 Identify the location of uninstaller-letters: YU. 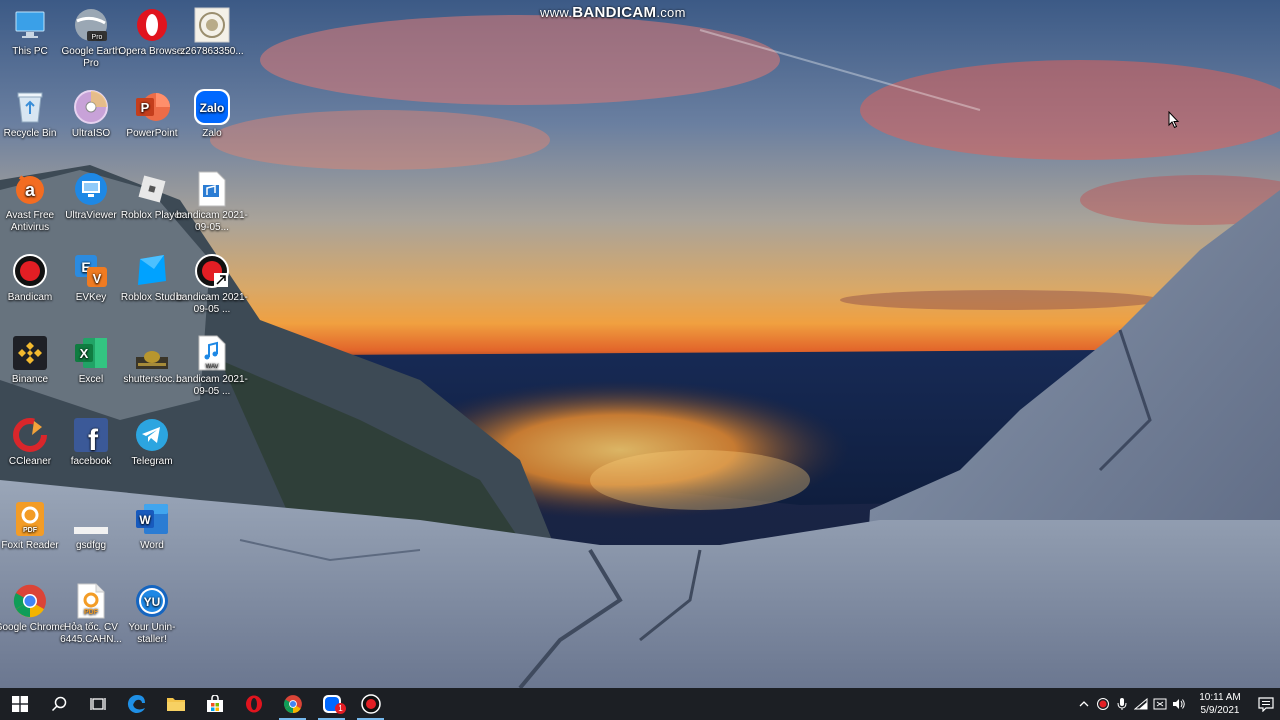
(152, 602).